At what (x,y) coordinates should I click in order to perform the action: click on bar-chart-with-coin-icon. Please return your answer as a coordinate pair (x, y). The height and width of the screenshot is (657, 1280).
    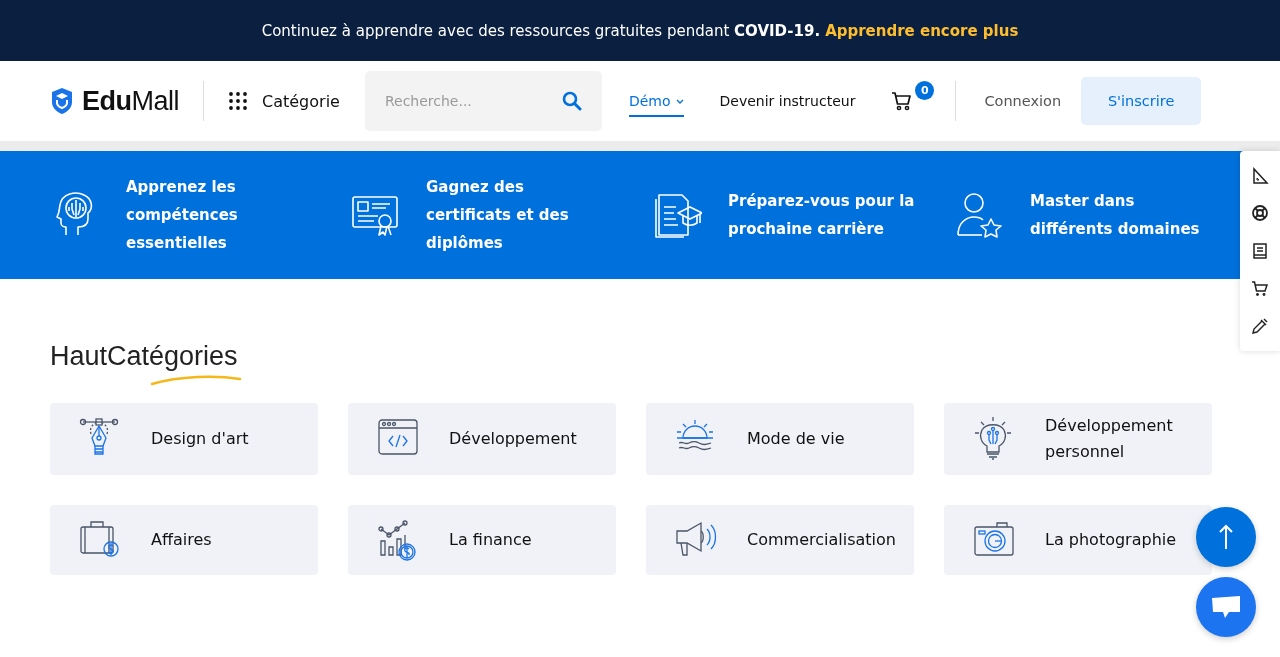
    Looking at the image, I should click on (398, 540).